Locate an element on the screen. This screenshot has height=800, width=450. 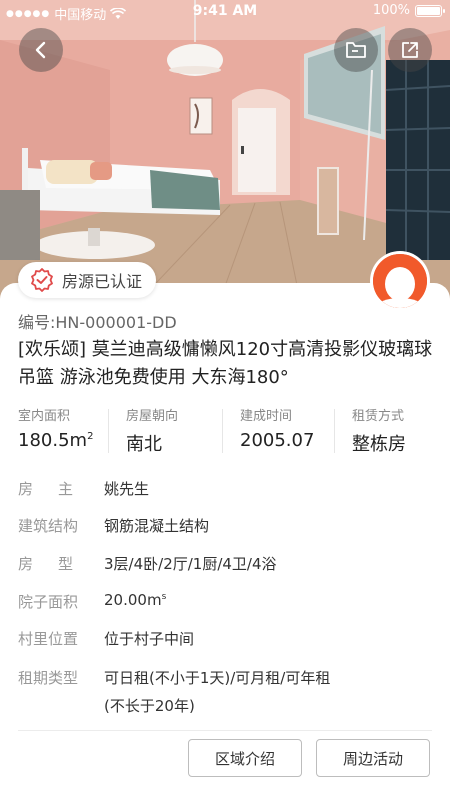
verified-badge: 房源已认证 is located at coordinates (87, 280).